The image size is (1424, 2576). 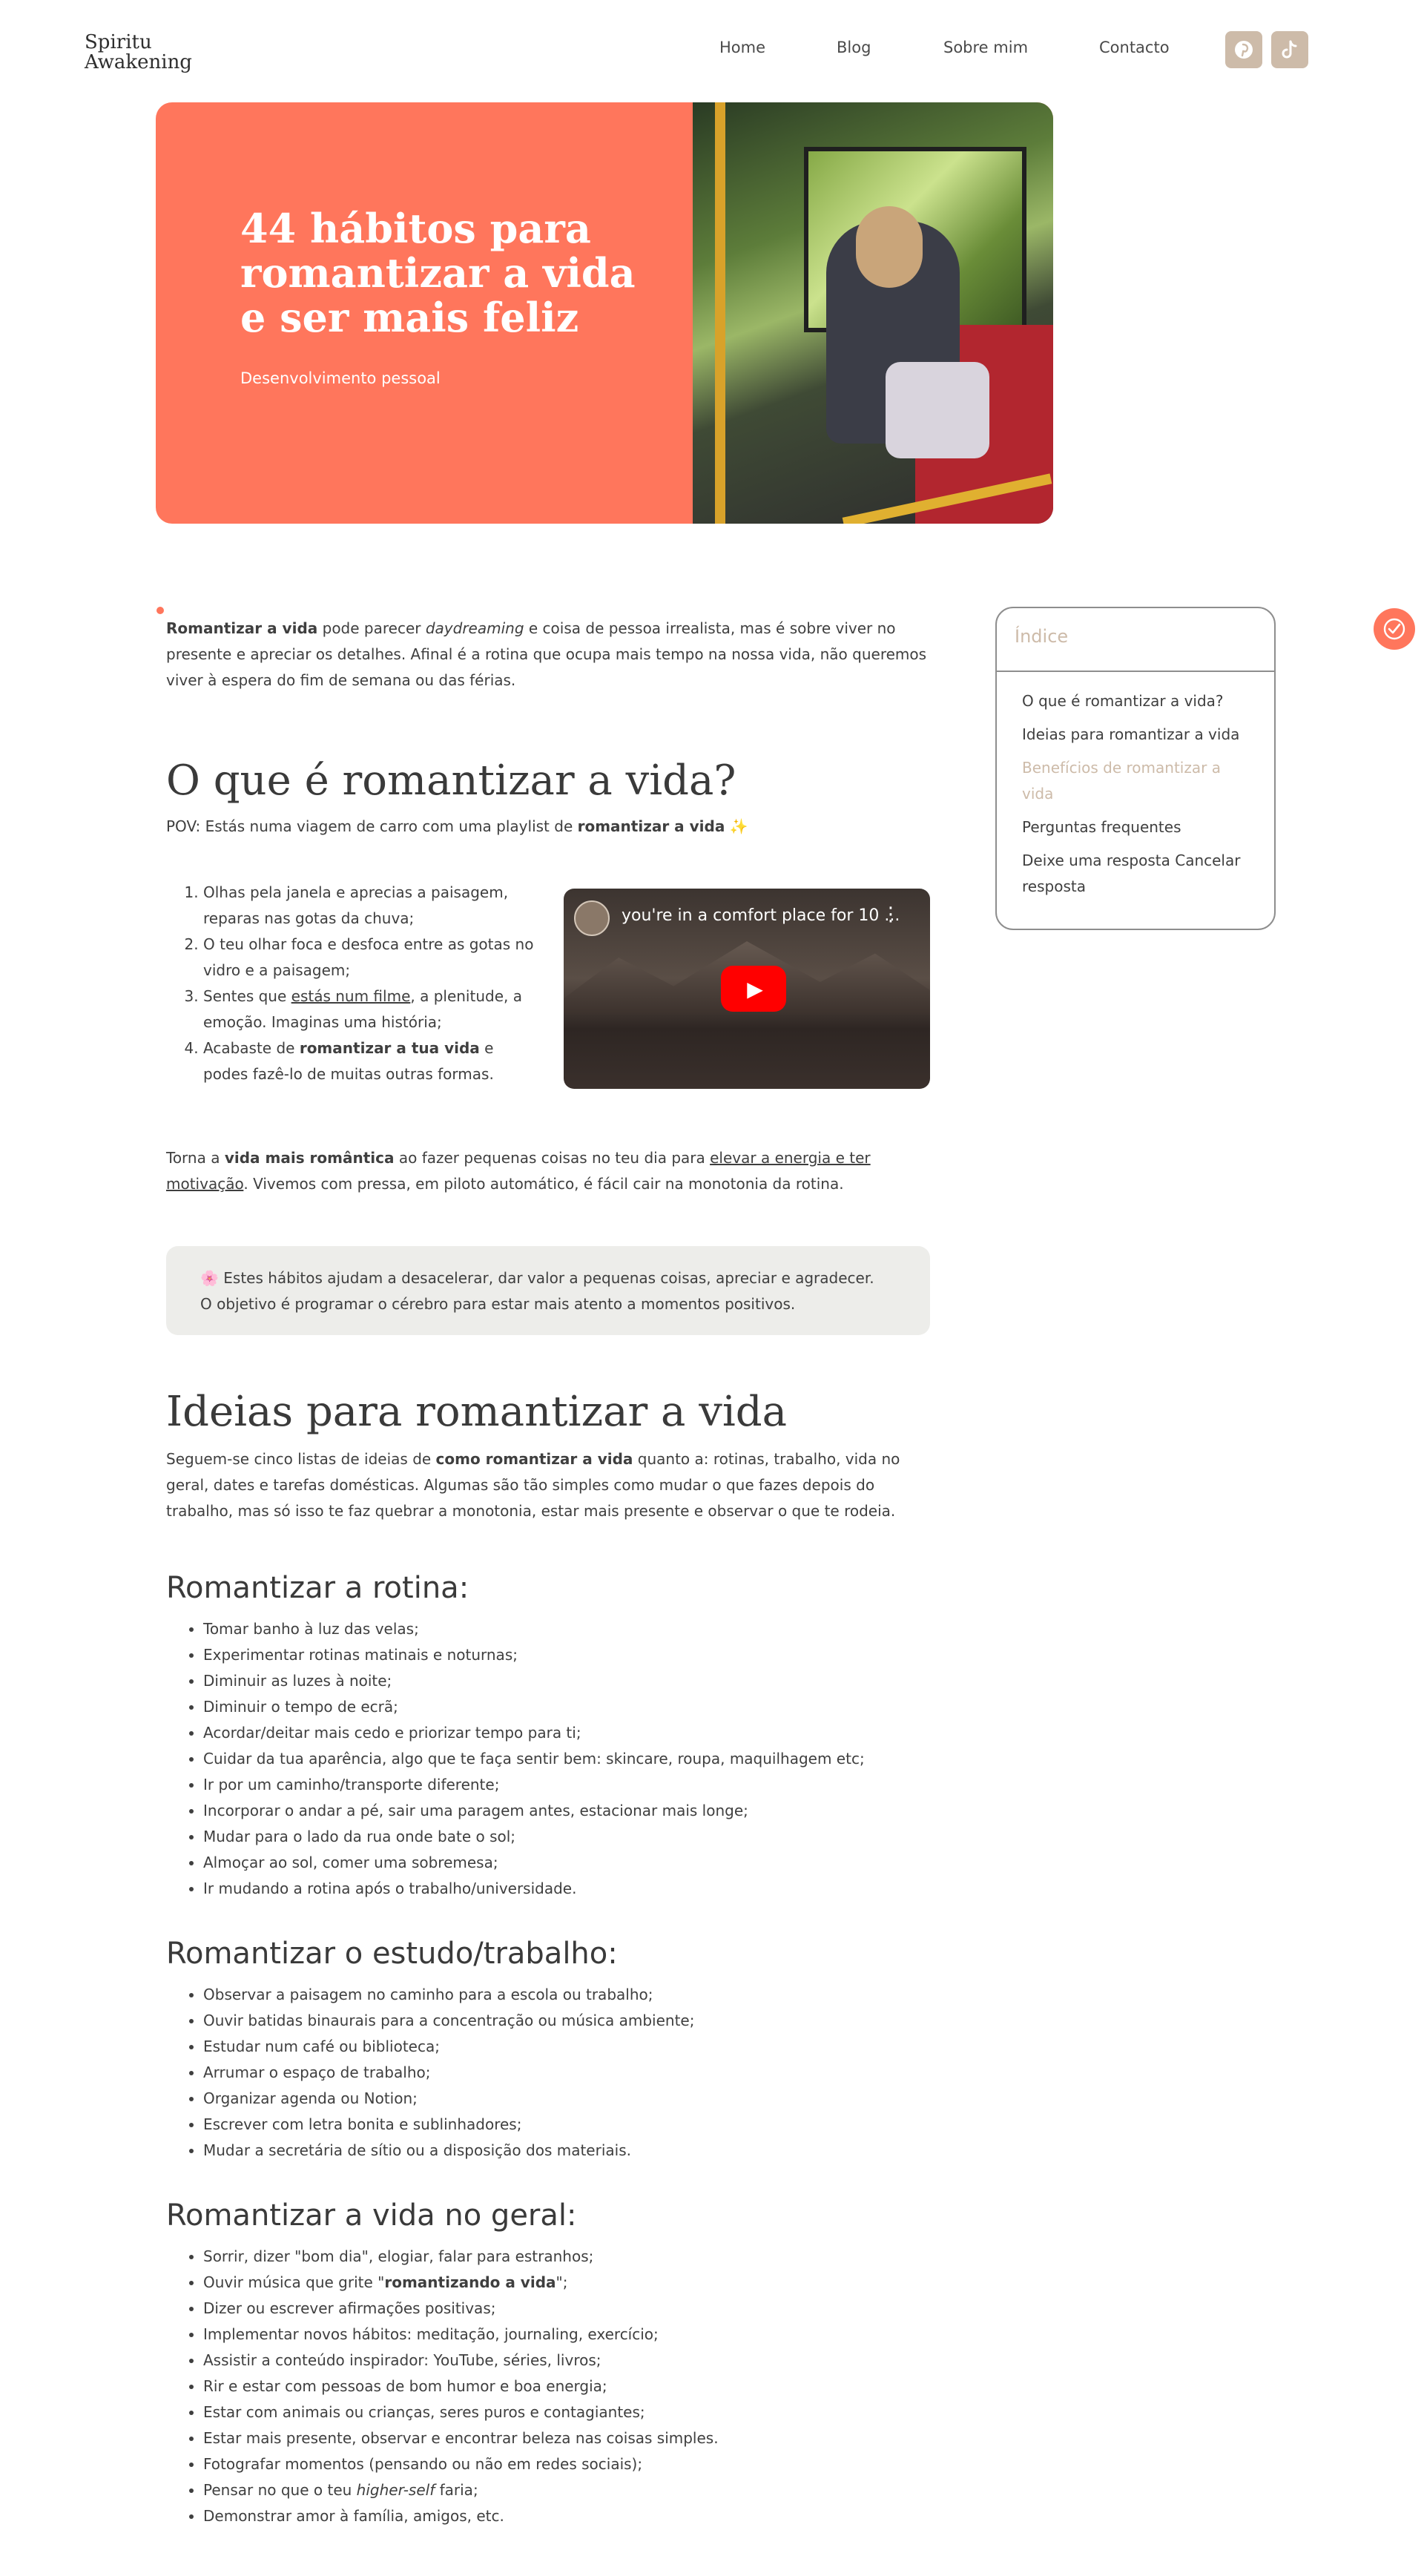 What do you see at coordinates (566, 2073) in the screenshot?
I see `list-item: Arrumar o espaço de trabalho;` at bounding box center [566, 2073].